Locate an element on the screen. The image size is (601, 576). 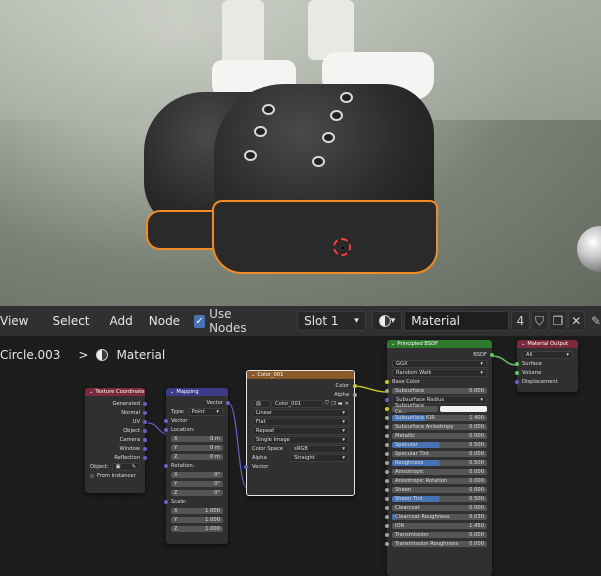
target-dropdown: All ▾ is located at coordinates (547, 354).